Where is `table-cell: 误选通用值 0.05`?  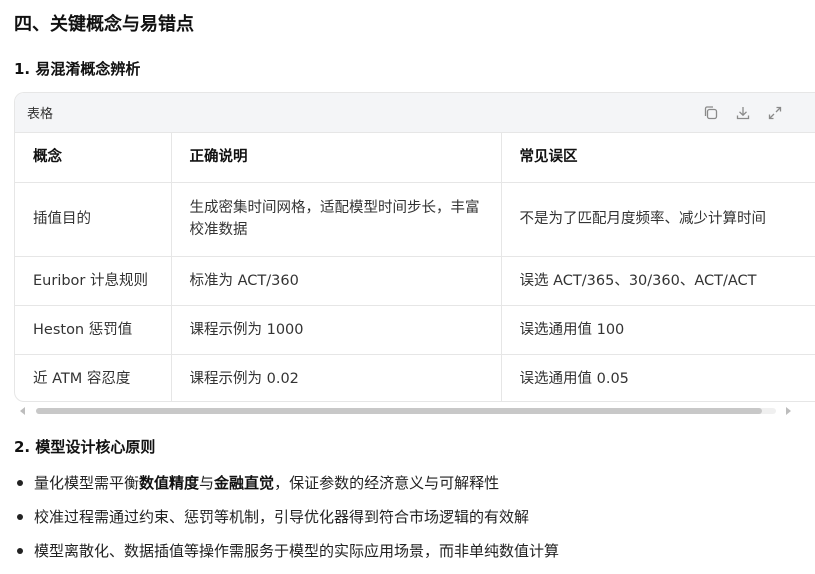 table-cell: 误选通用值 0.05 is located at coordinates (658, 377).